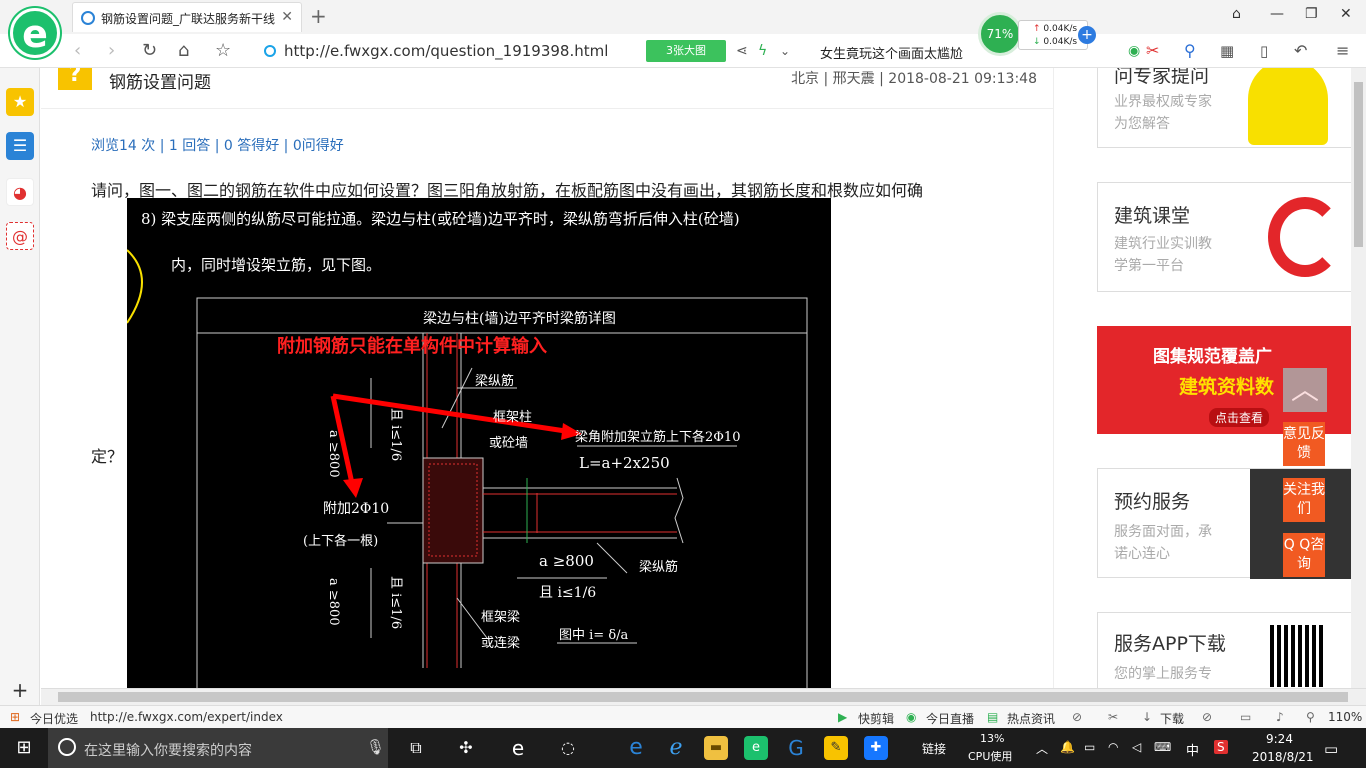 This screenshot has width=1366, height=768. Describe the element at coordinates (375, 747) in the screenshot. I see `microphone-icon: 🎙` at that location.